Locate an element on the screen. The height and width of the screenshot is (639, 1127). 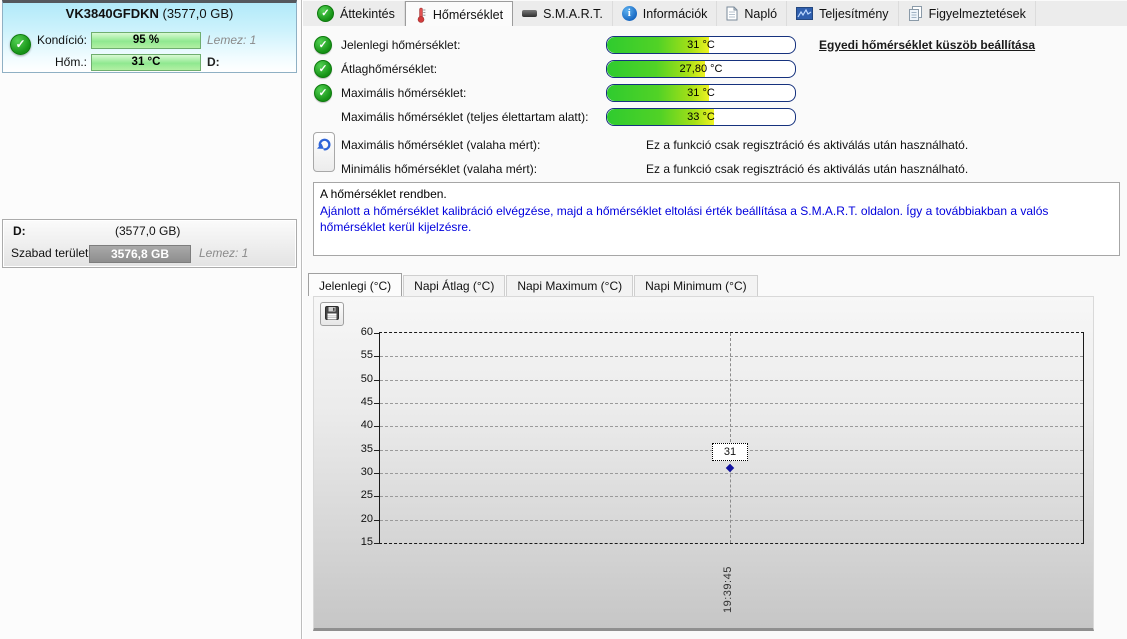
temp-row-max: ✓ Maximális hőmérséklet: 31 °C is located at coordinates (715, 93).